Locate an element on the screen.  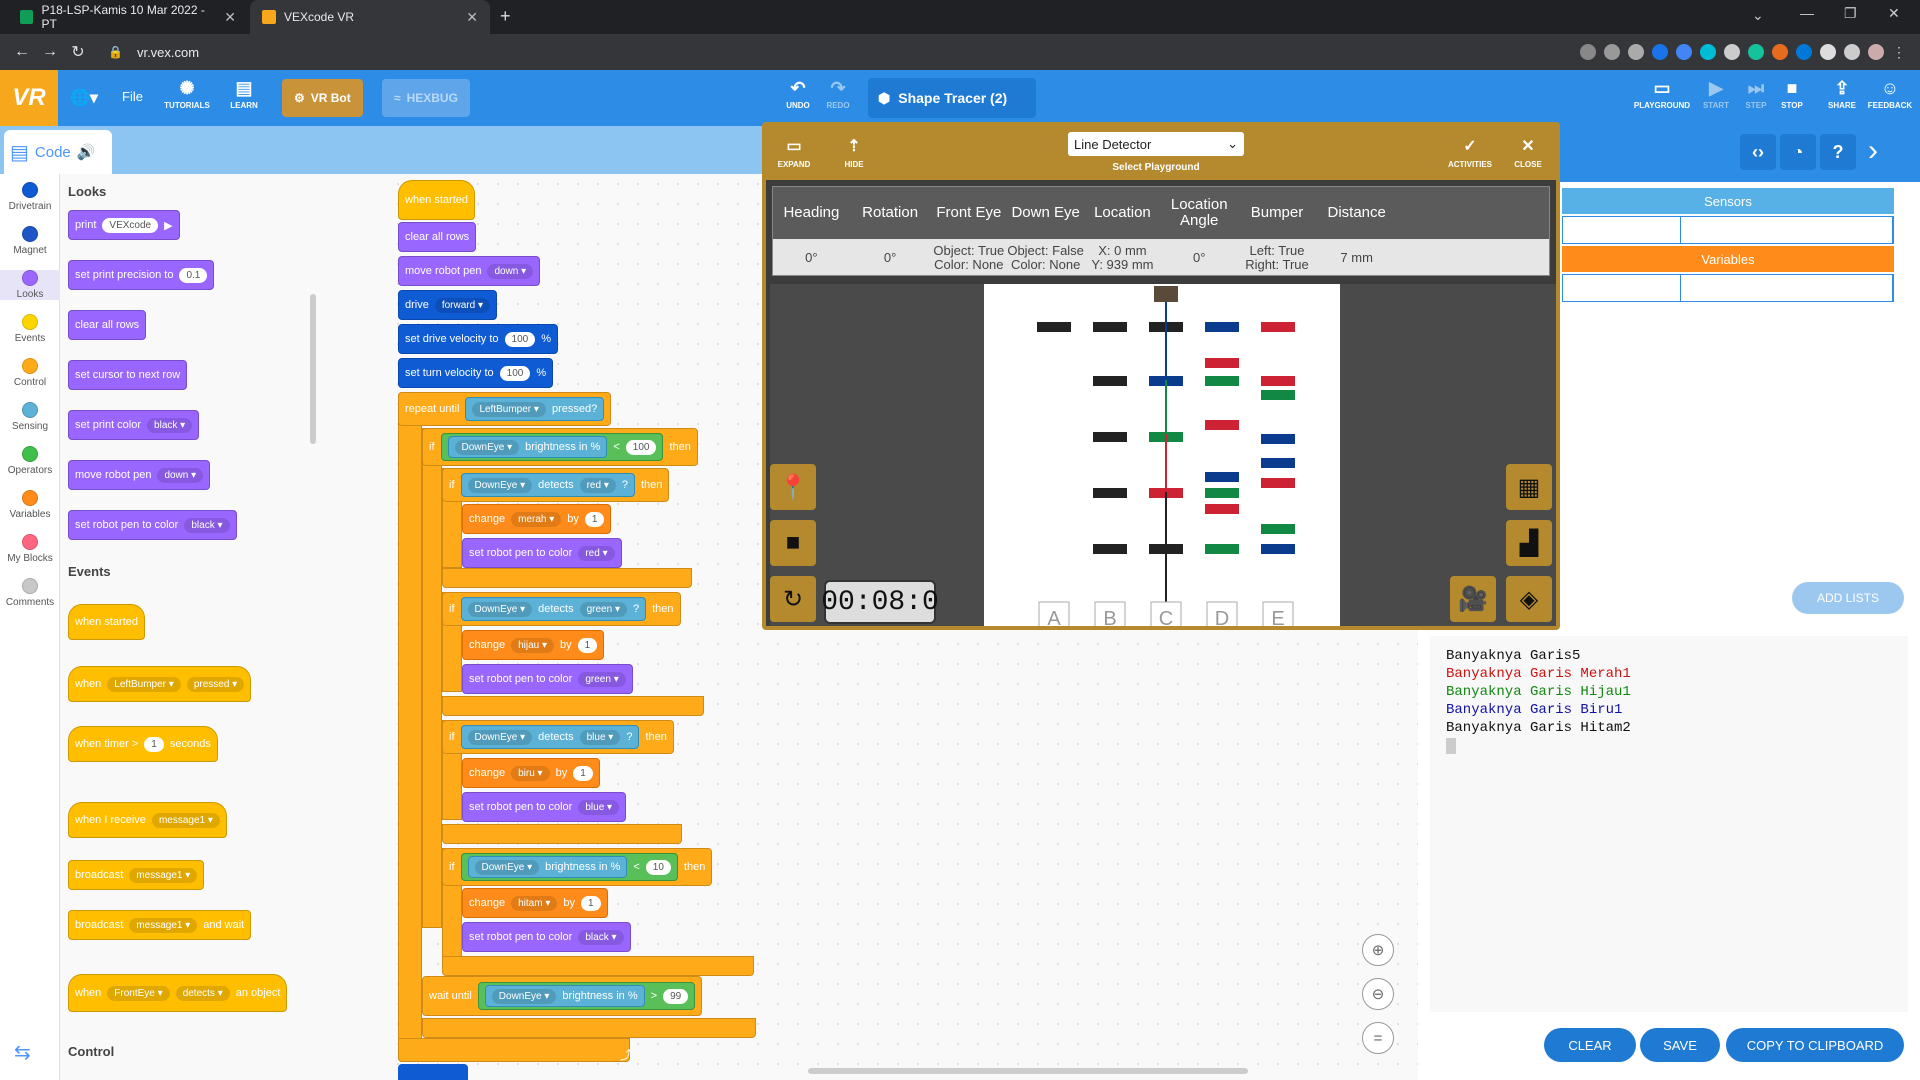
restore-icon: ❐ is located at coordinates (1850, 13).